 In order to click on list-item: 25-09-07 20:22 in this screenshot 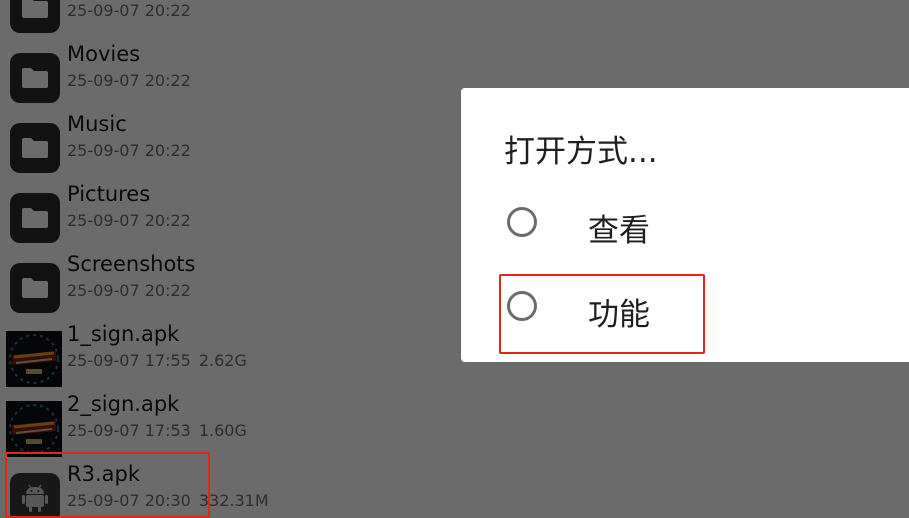, I will do `click(454, 17)`.